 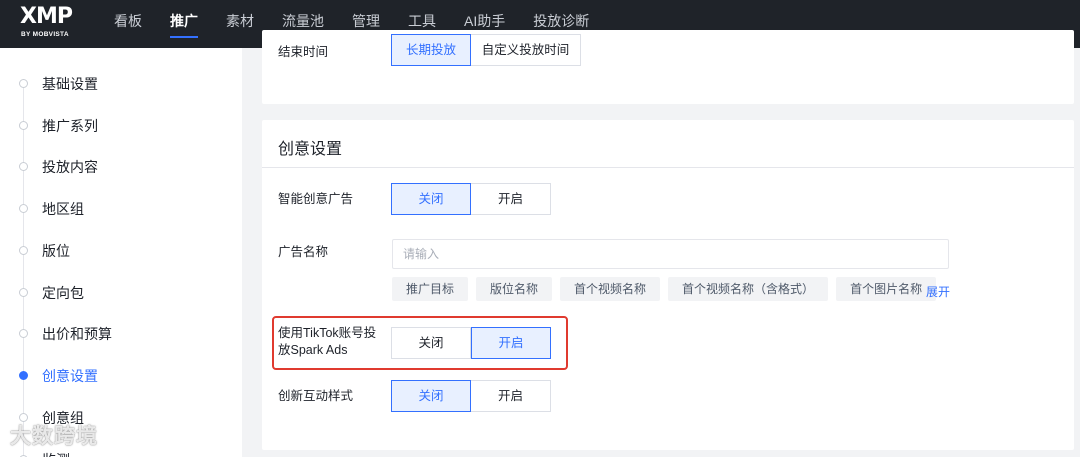 What do you see at coordinates (70, 84) in the screenshot?
I see `sidebar-item-label: 基础设置` at bounding box center [70, 84].